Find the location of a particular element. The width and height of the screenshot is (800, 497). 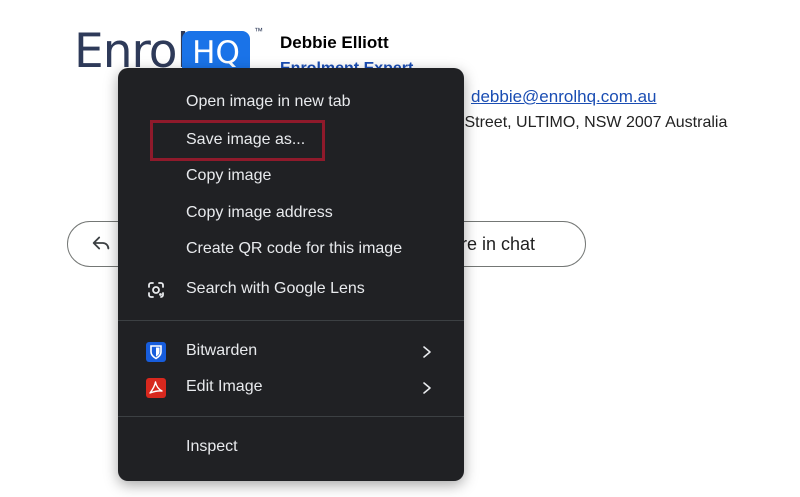

menu-item-search-google-lens: Search with Google Lens is located at coordinates (291, 290).